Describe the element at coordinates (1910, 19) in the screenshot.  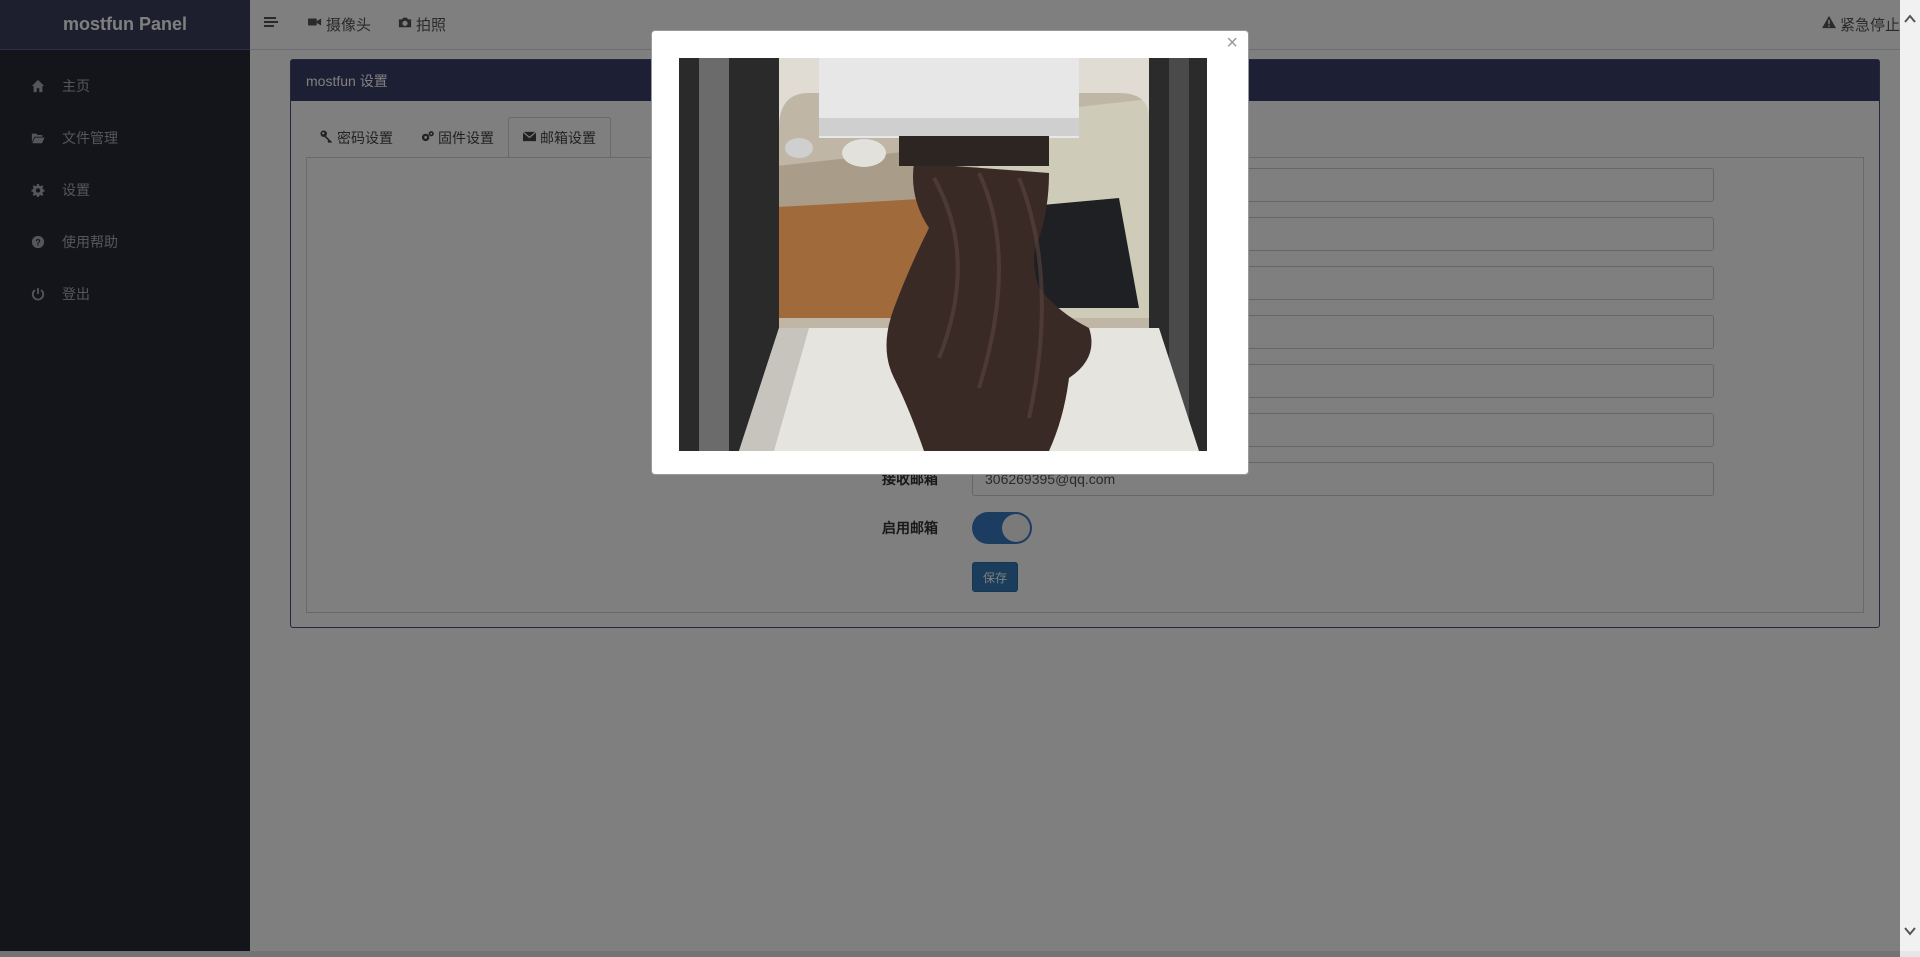
I see `scroll-up-icon` at that location.